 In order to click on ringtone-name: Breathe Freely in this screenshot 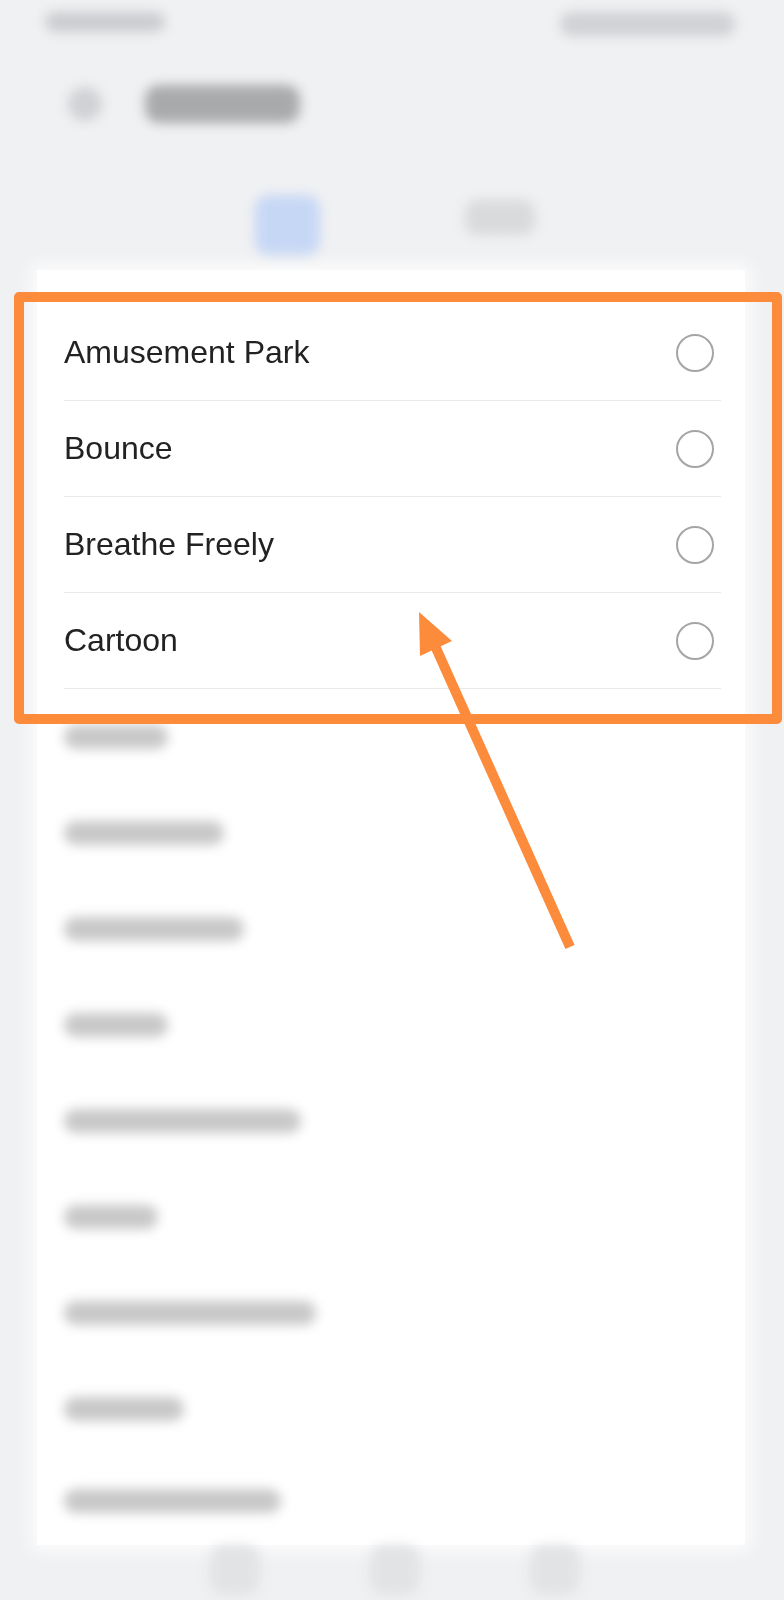, I will do `click(169, 544)`.